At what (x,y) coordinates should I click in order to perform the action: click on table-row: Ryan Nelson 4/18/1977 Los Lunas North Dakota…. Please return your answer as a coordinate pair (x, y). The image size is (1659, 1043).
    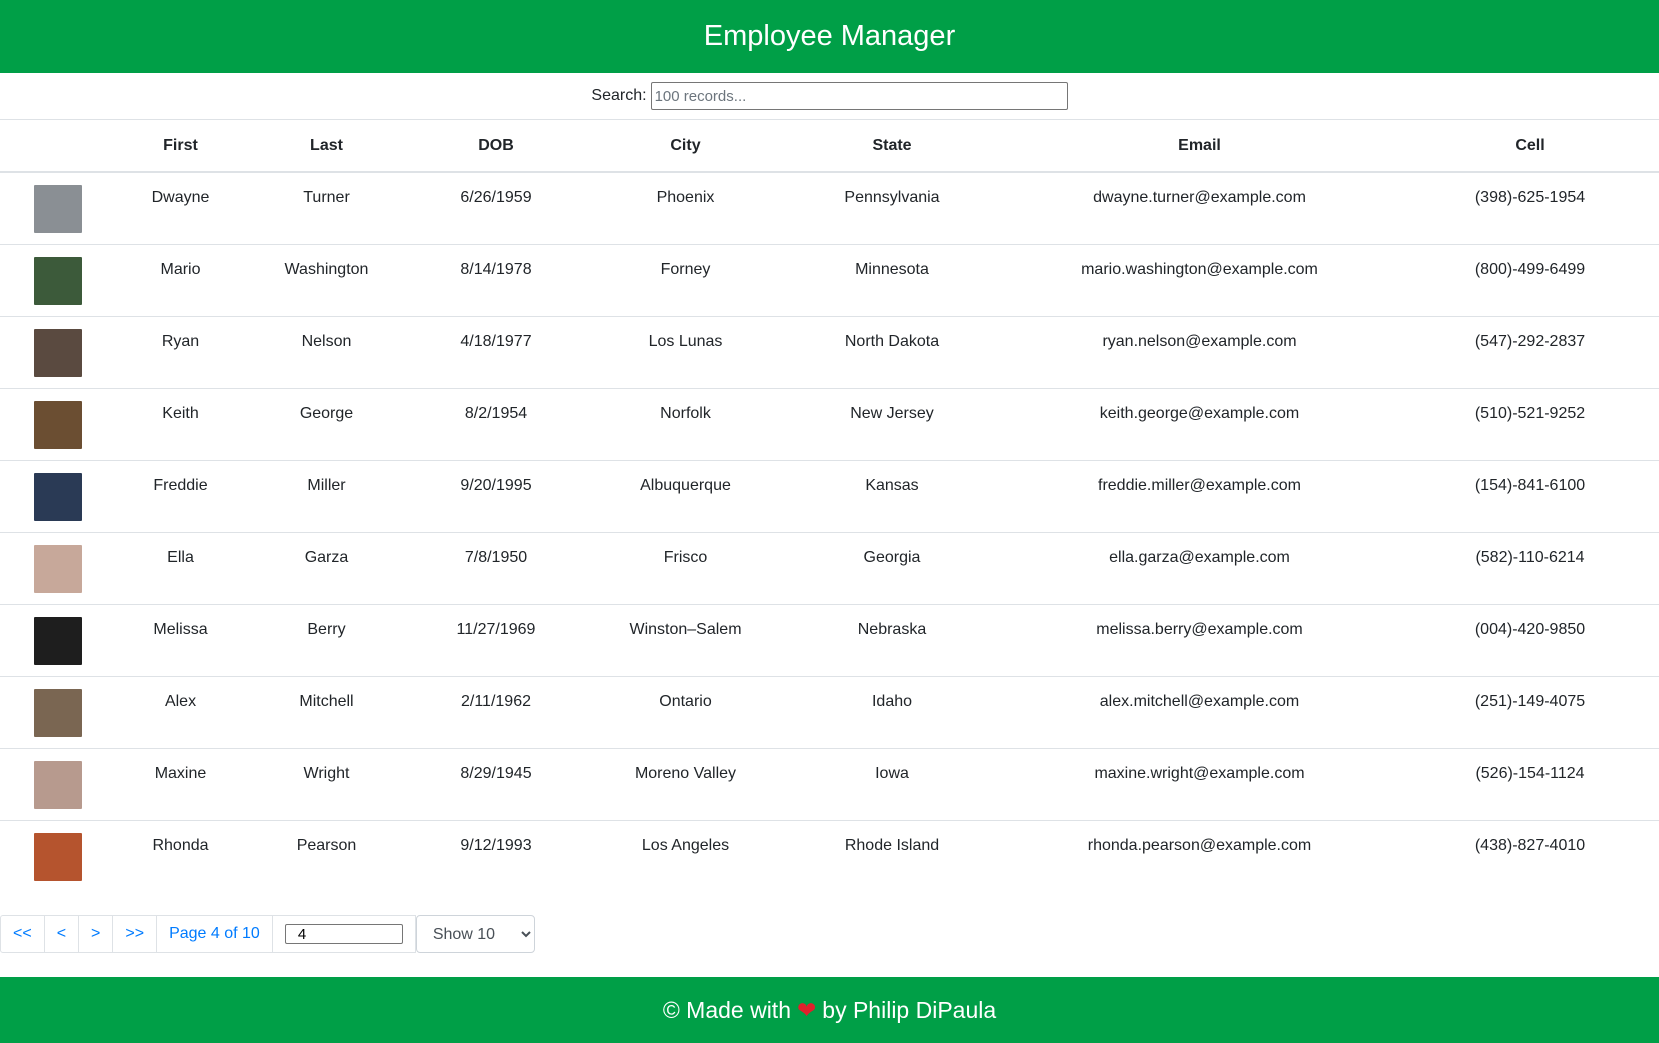
    Looking at the image, I should click on (829, 351).